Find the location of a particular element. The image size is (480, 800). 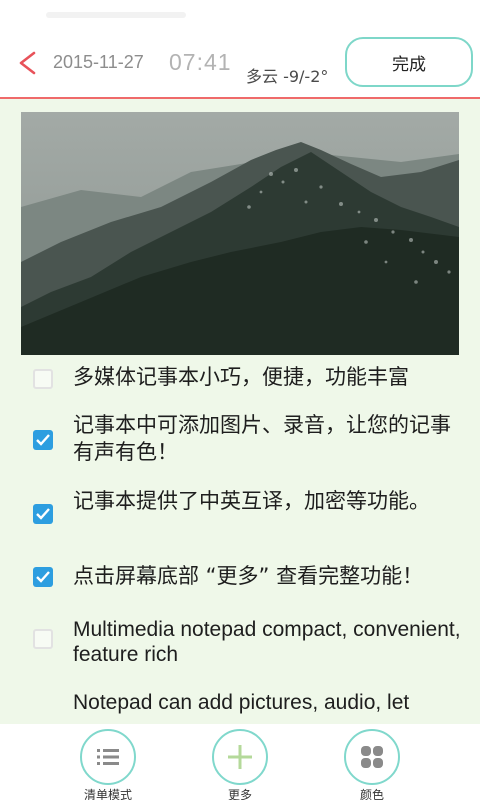

weather-info: 多云 -9/-2° is located at coordinates (287, 76).